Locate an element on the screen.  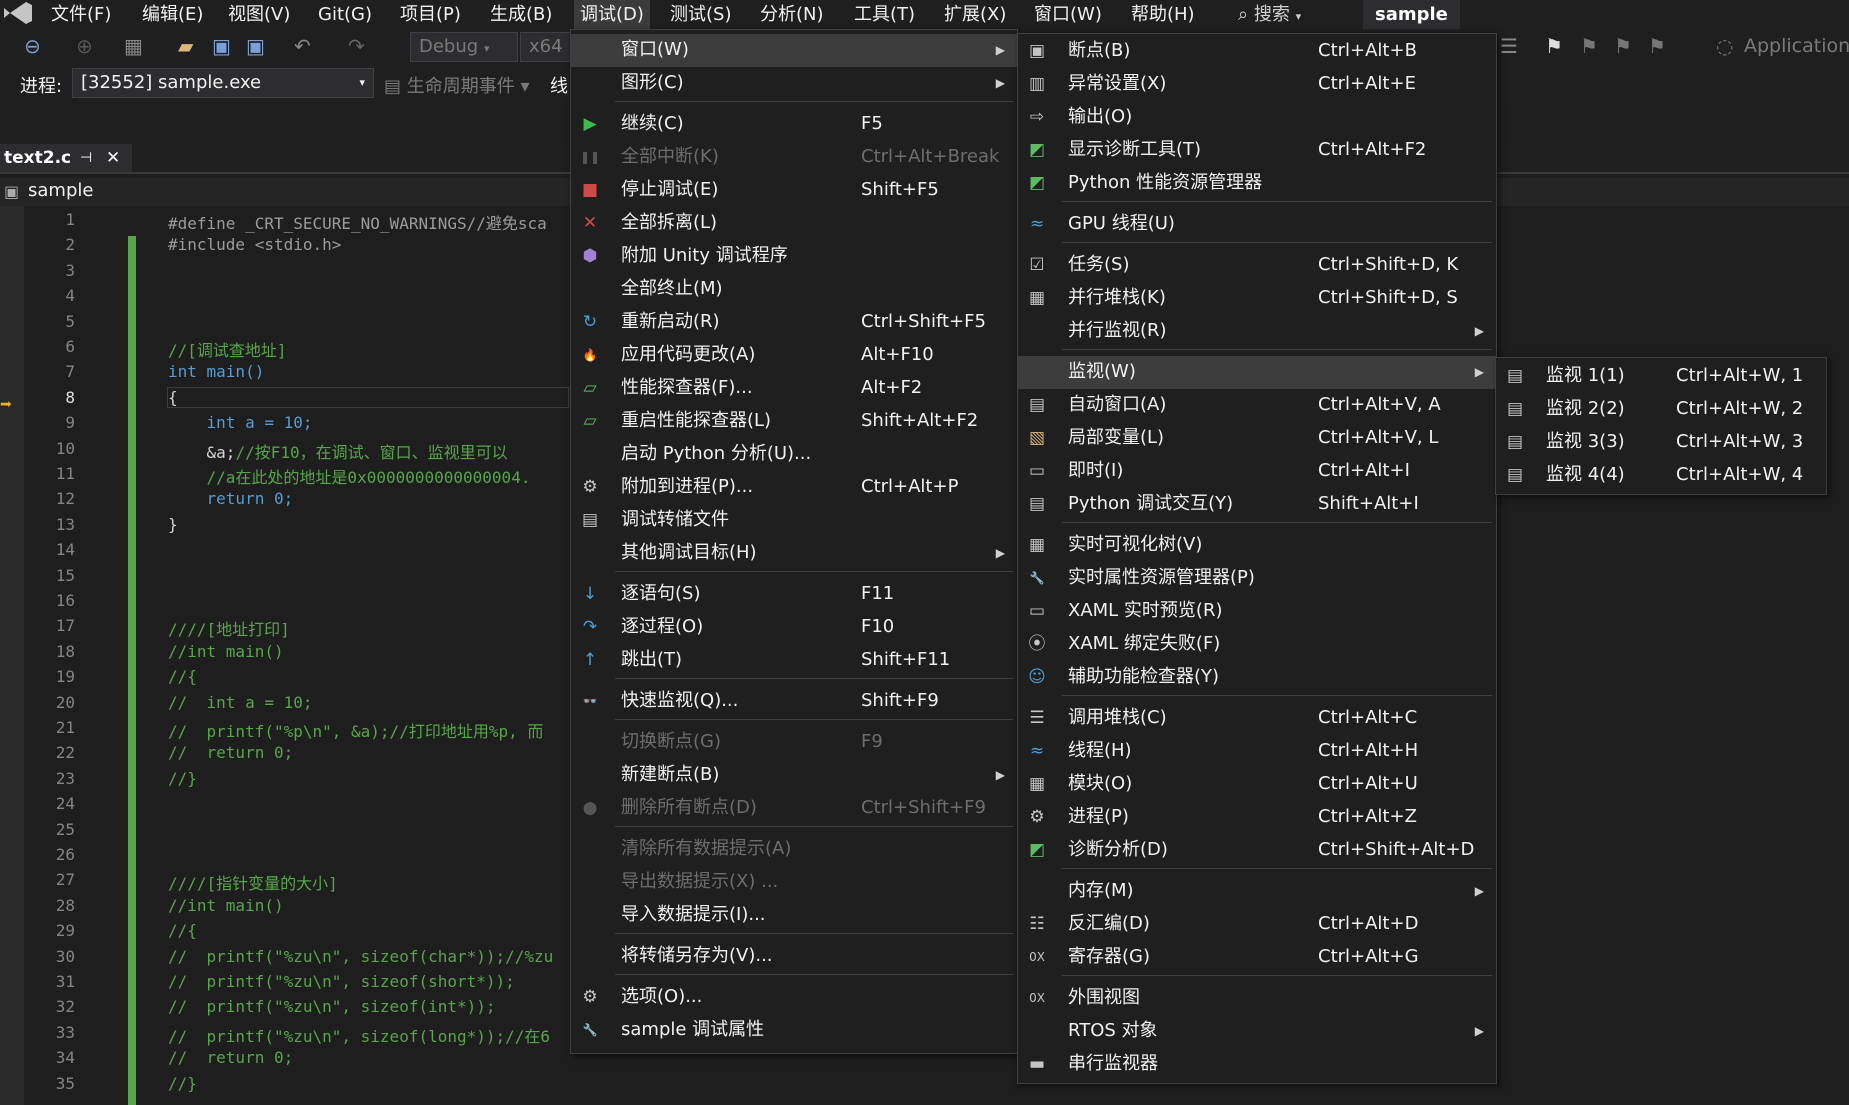
menu-item: ▥ 异常设置(X) Ctrl+Alt+E is located at coordinates (1257, 84).